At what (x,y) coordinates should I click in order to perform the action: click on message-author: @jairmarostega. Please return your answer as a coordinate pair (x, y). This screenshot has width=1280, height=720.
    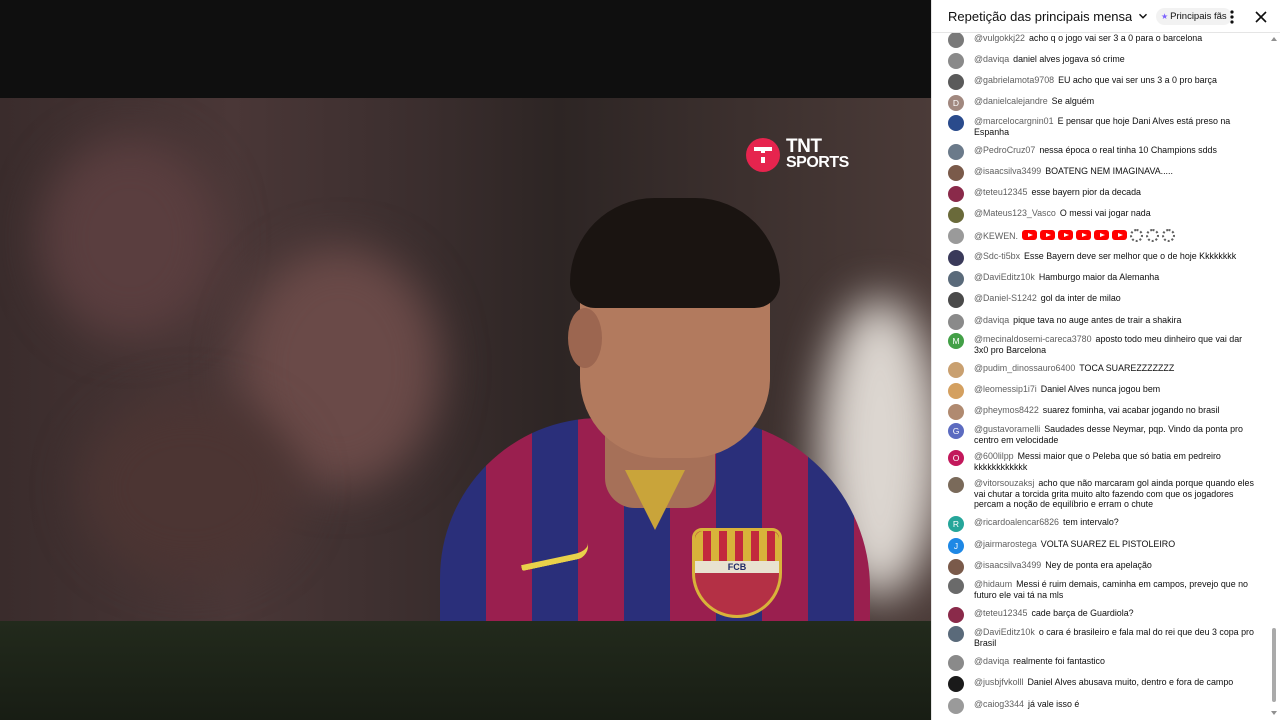
    Looking at the image, I should click on (1005, 544).